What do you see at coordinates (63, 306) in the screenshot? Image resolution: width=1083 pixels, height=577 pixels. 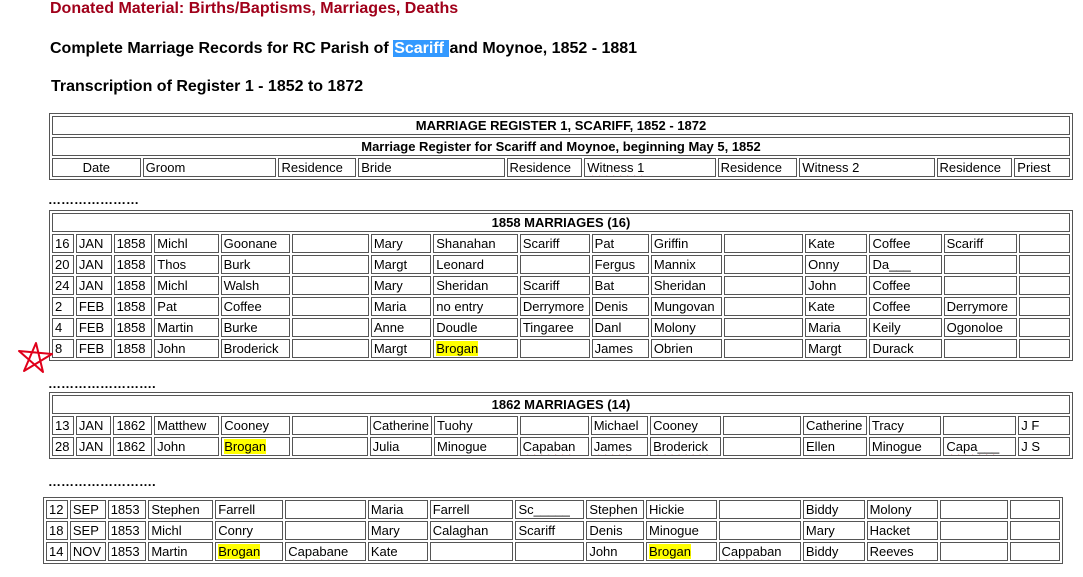 I see `table-cell: 2` at bounding box center [63, 306].